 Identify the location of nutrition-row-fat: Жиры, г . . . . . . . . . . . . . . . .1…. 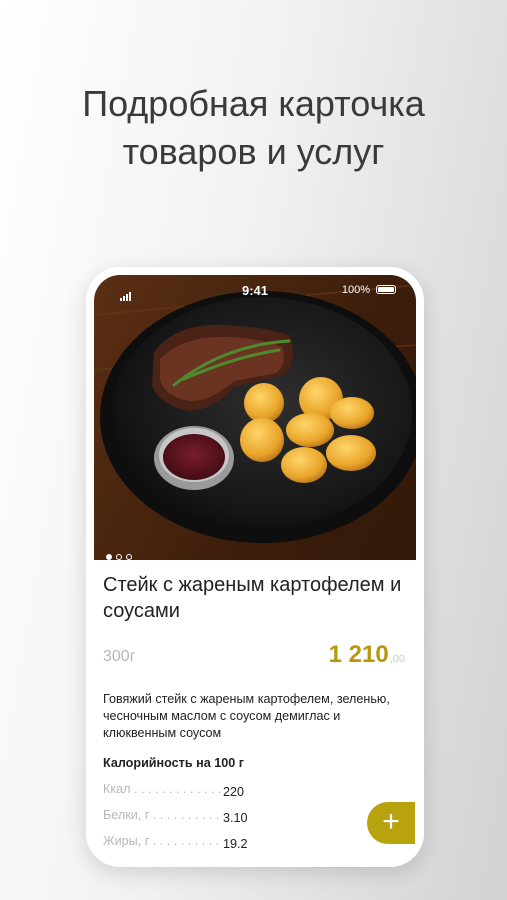
(175, 842).